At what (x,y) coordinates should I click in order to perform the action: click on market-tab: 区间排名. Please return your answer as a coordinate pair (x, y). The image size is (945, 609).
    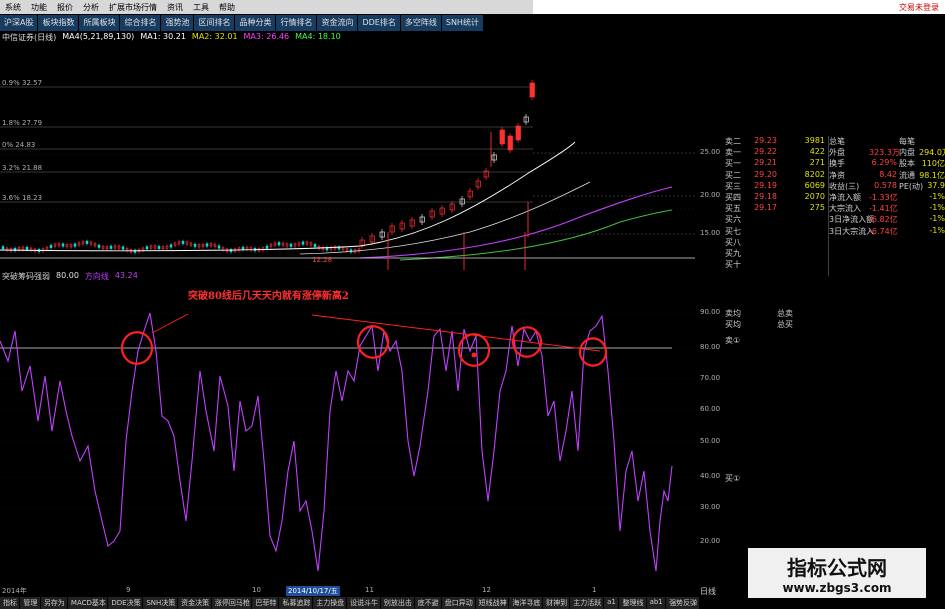
    Looking at the image, I should click on (214, 23).